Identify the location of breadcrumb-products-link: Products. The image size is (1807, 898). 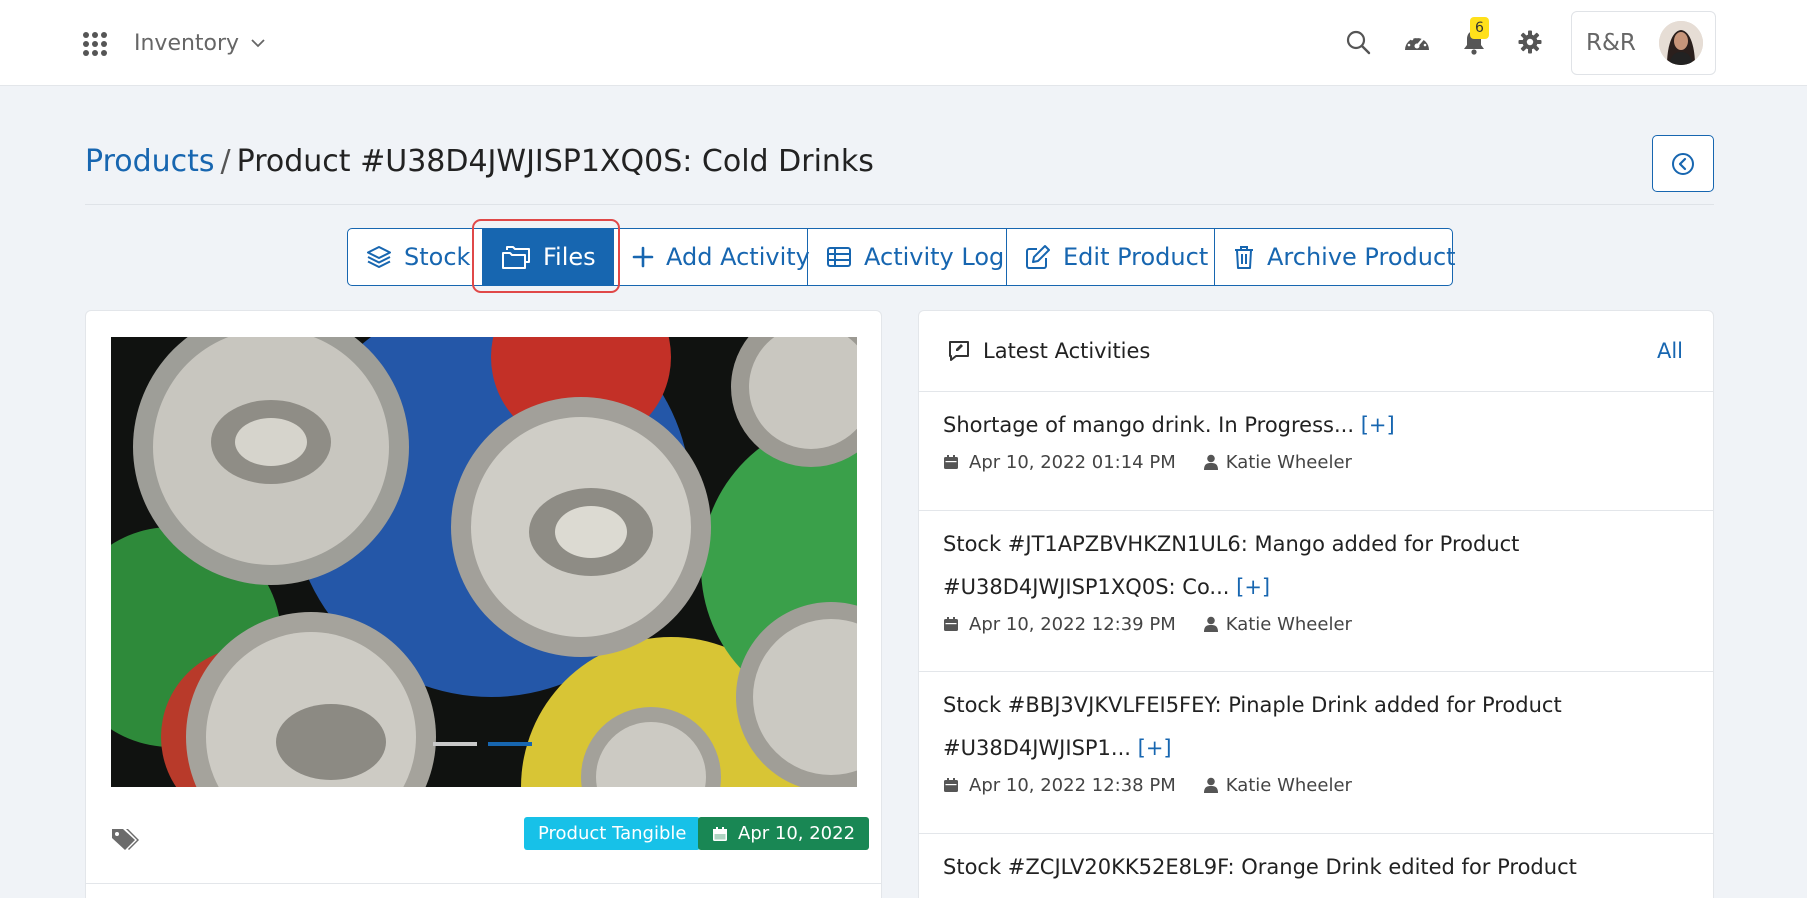
(150, 161).